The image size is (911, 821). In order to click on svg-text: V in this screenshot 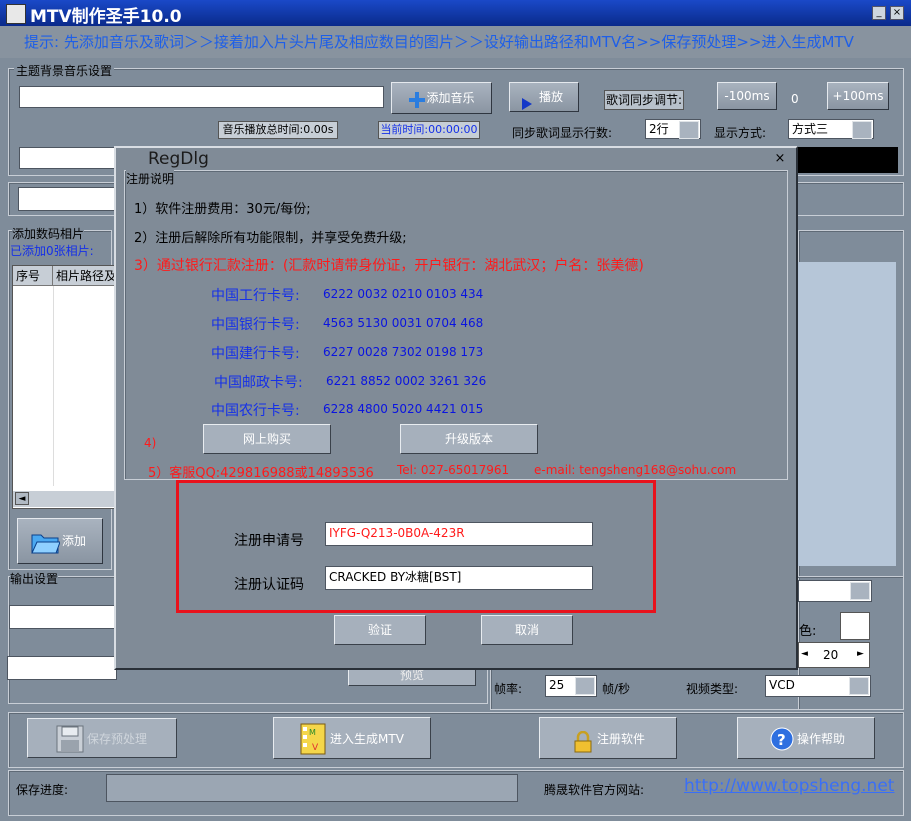, I will do `click(315, 748)`.